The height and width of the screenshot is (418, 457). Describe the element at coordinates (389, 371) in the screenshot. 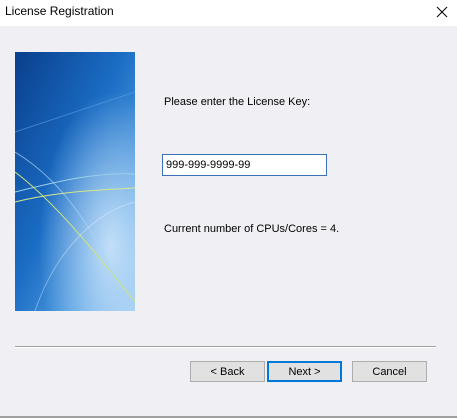

I see `cancel-button: Cancel` at that location.